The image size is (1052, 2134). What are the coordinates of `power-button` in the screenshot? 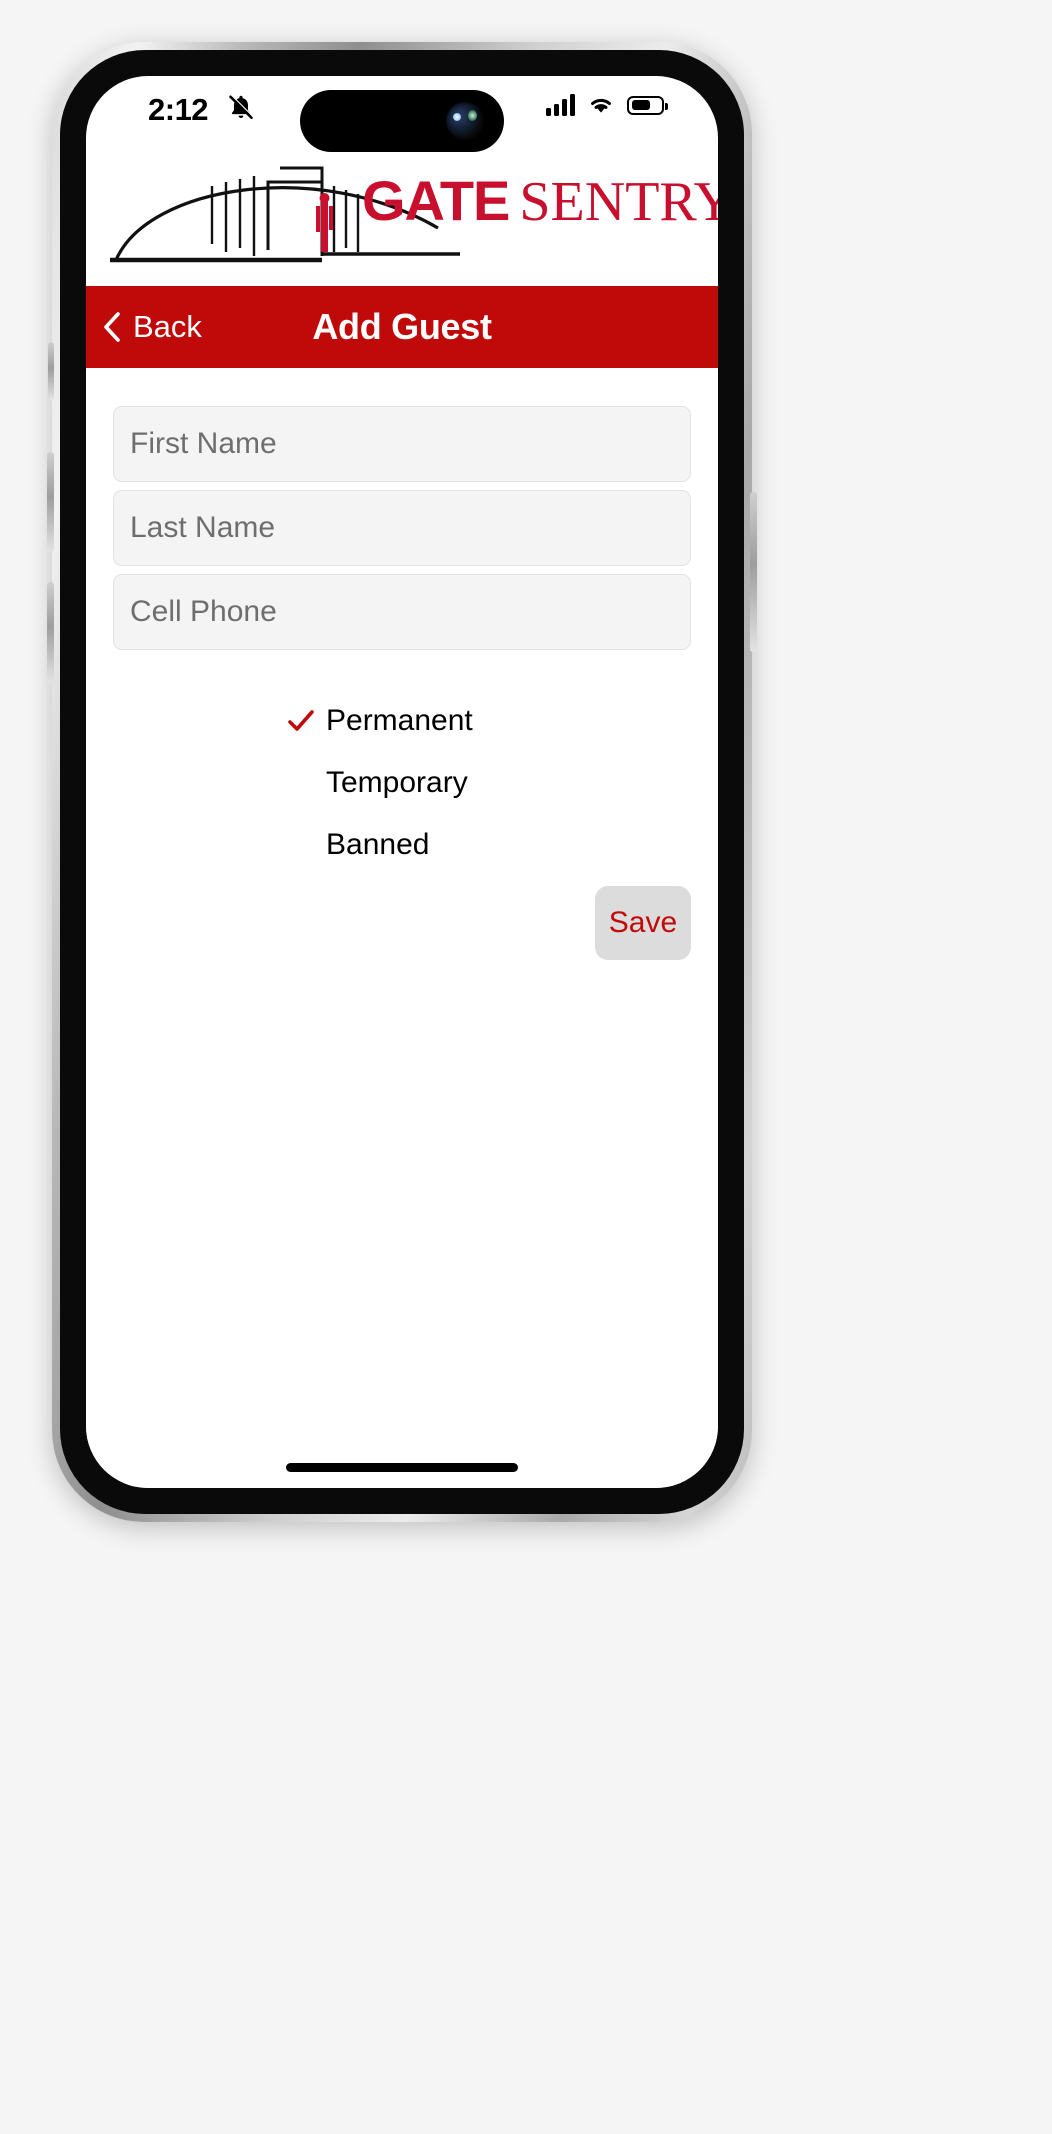 It's located at (753, 572).